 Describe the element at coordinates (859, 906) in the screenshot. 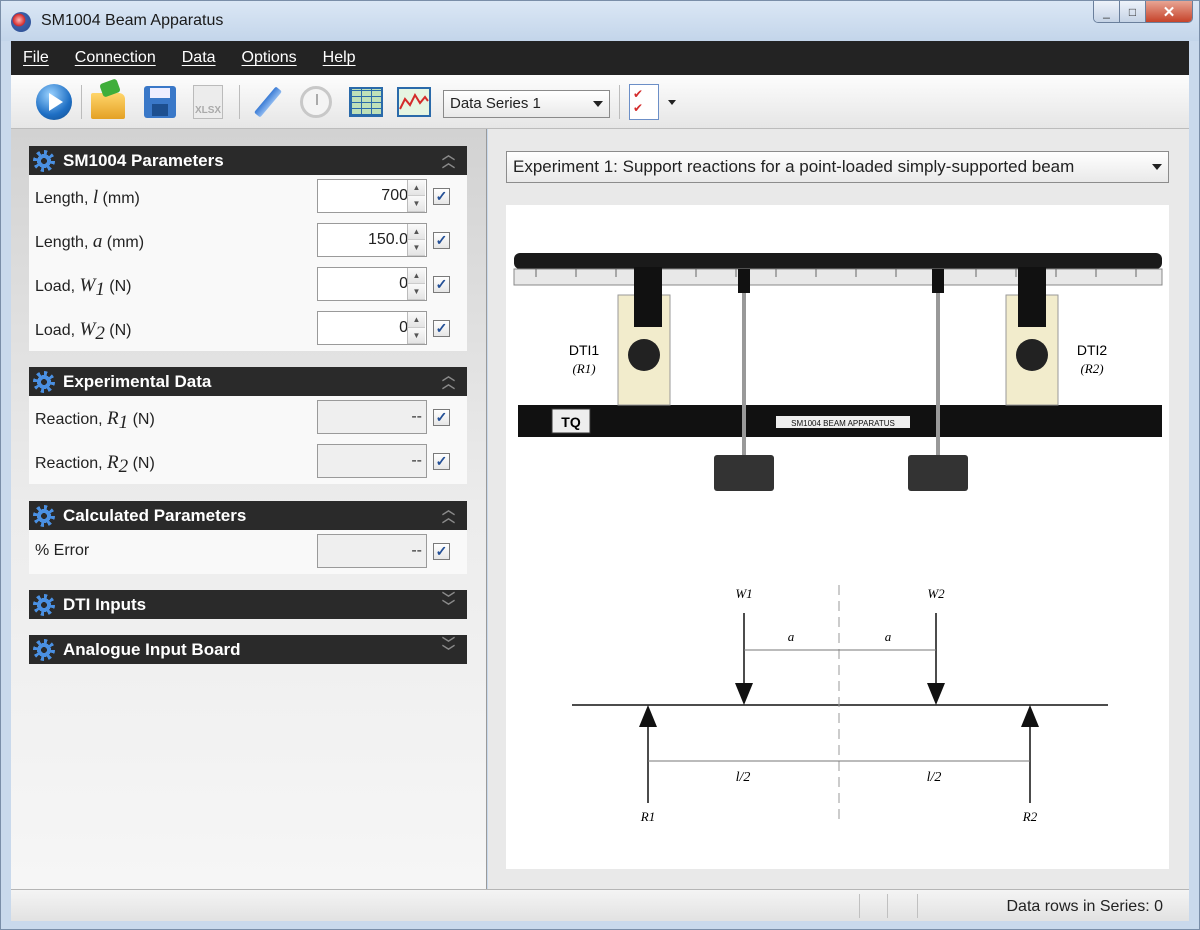

I see `status-divider` at that location.